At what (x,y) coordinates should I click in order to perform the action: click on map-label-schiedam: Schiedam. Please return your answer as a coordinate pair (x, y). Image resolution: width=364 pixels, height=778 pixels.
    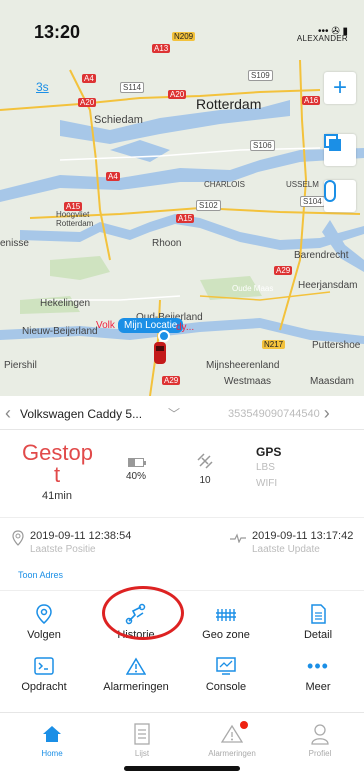
    Looking at the image, I should click on (118, 120).